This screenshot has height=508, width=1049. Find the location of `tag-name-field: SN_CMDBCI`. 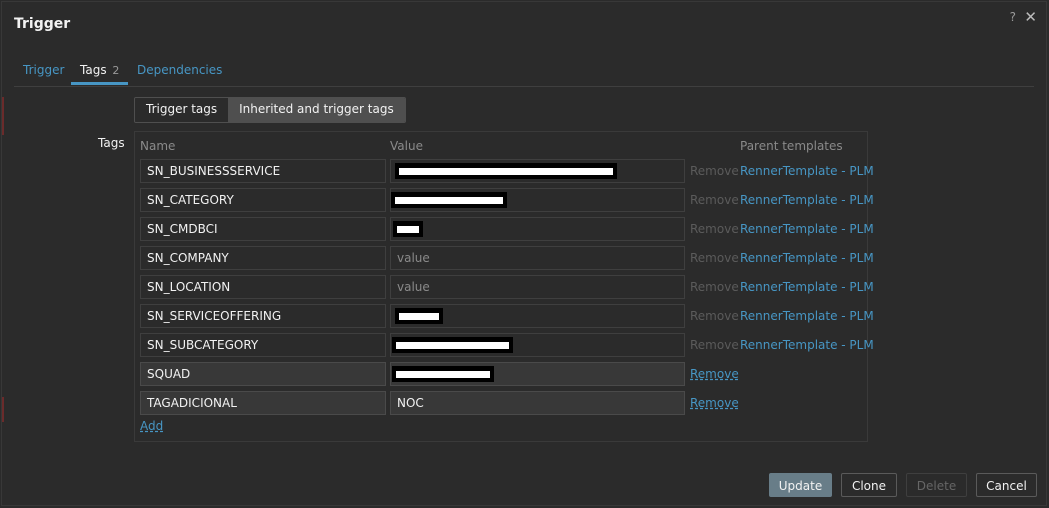

tag-name-field: SN_CMDBCI is located at coordinates (263, 229).